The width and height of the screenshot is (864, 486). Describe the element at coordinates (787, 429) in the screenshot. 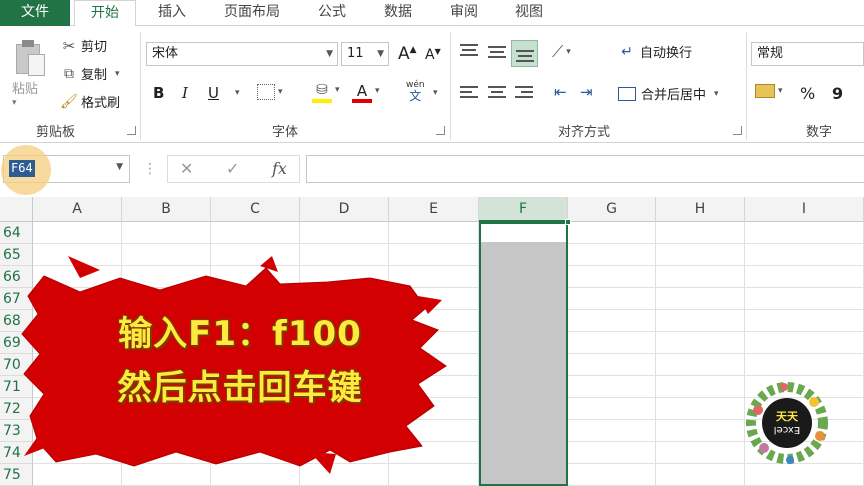

I see `logo-line-2: Excel` at that location.